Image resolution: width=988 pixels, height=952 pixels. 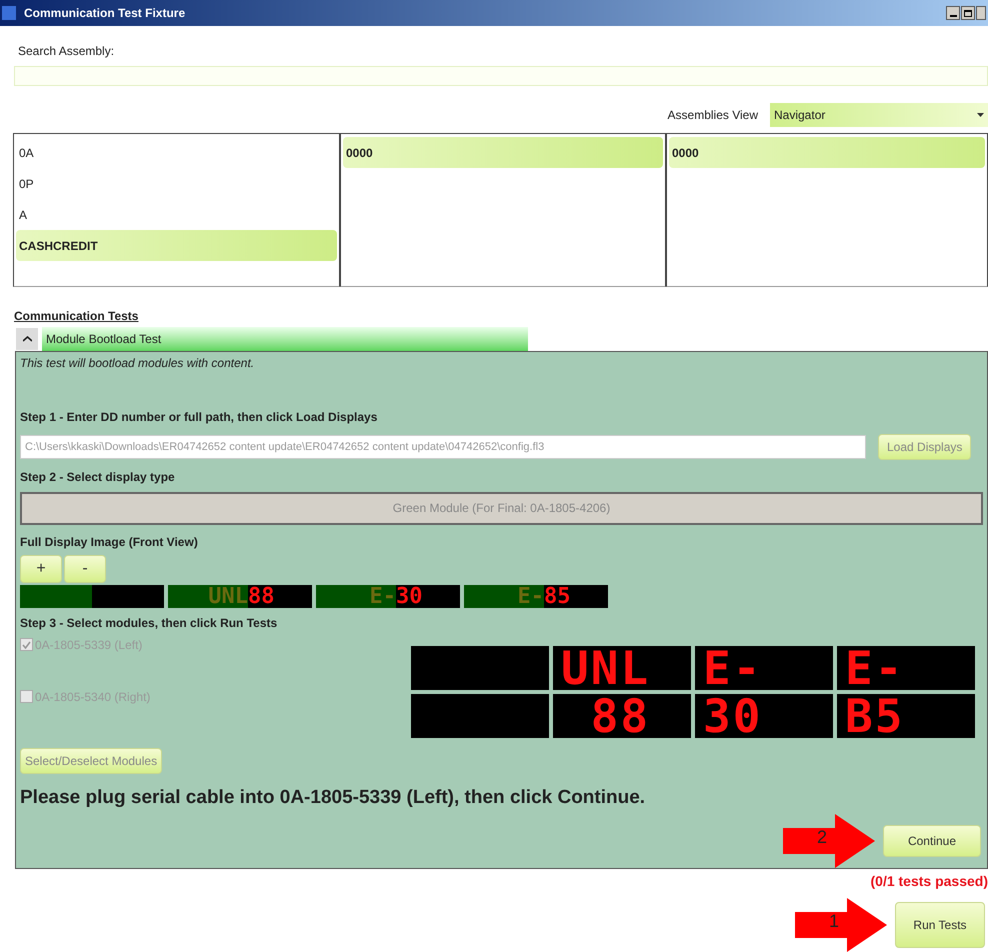 I want to click on test-description: This test will bootload modules with content., so click(x=138, y=363).